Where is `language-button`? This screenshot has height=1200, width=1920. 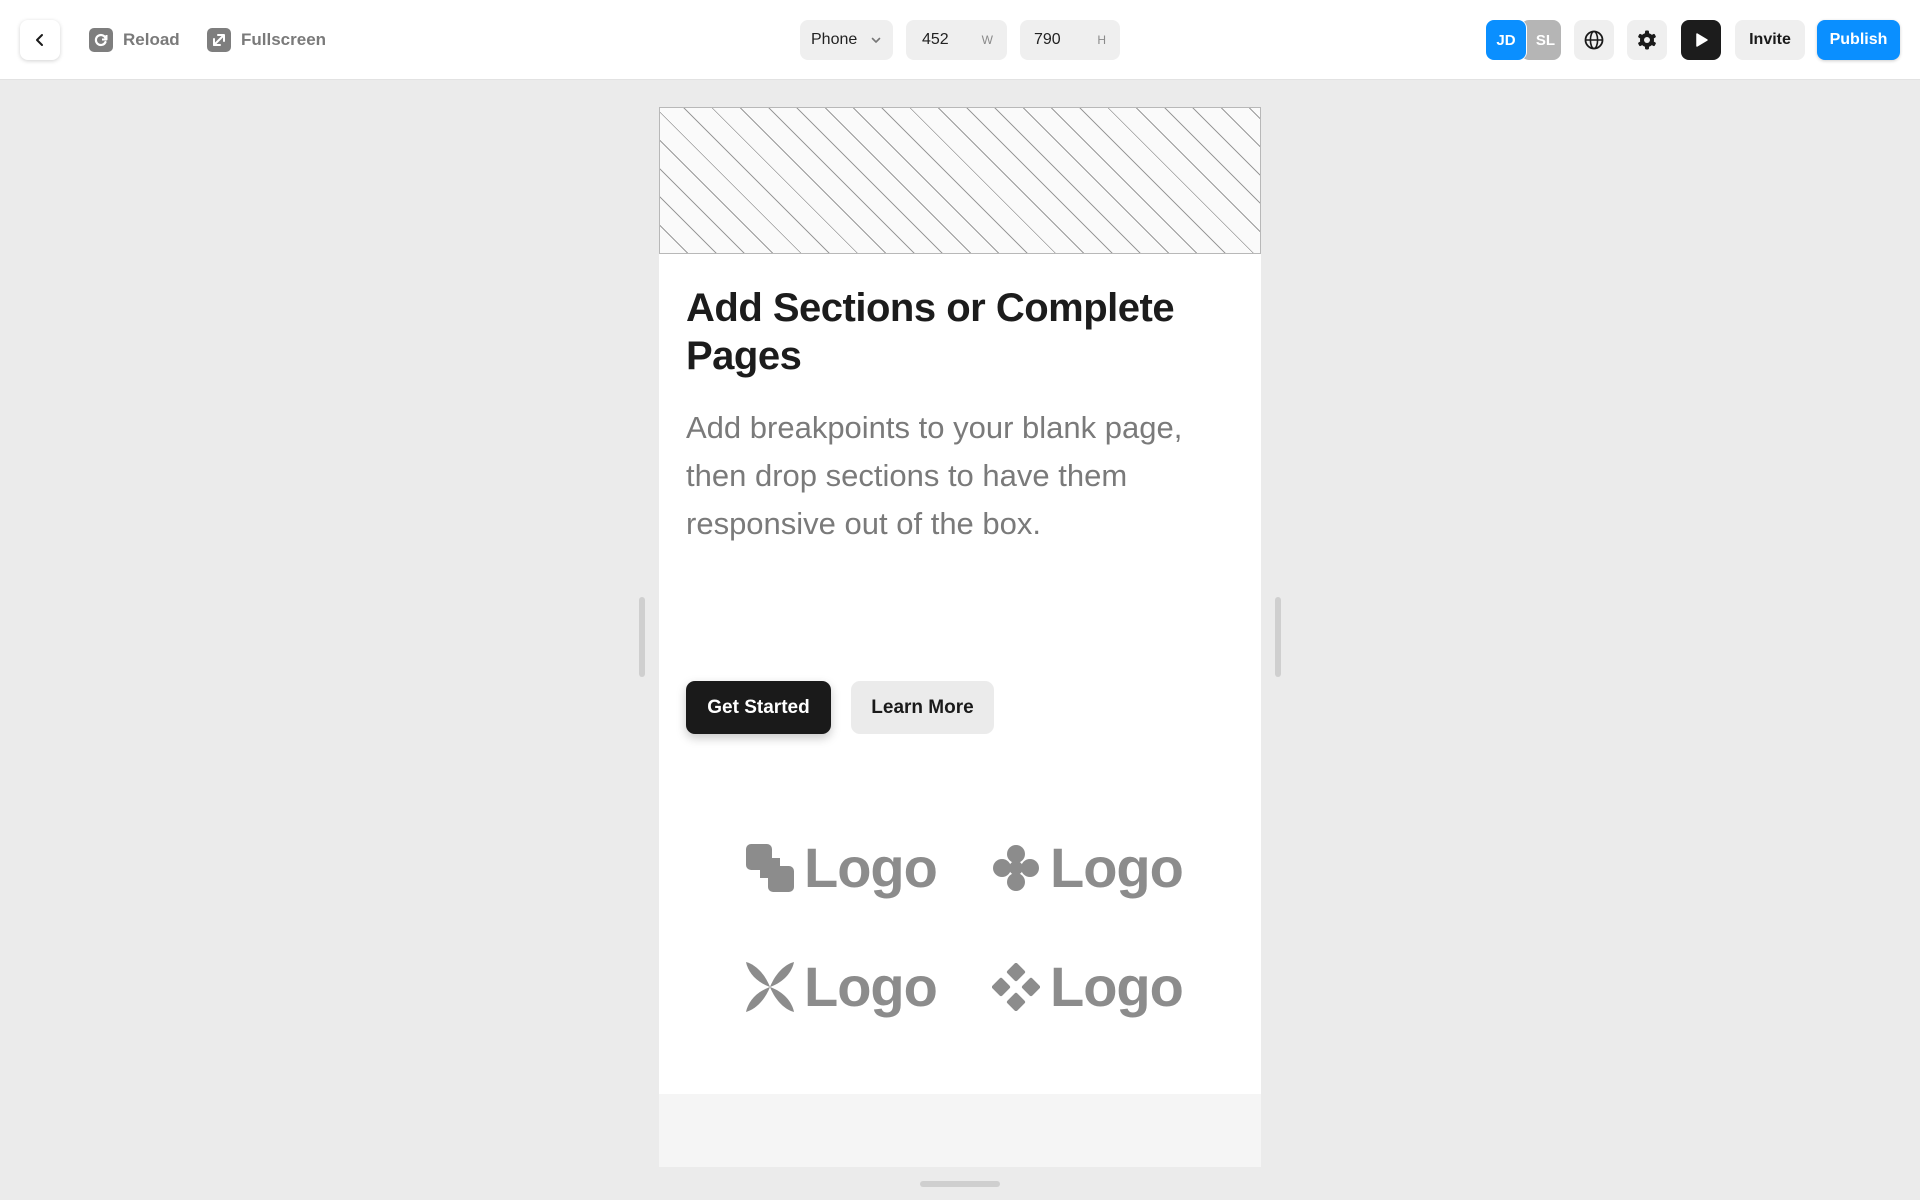 language-button is located at coordinates (1594, 40).